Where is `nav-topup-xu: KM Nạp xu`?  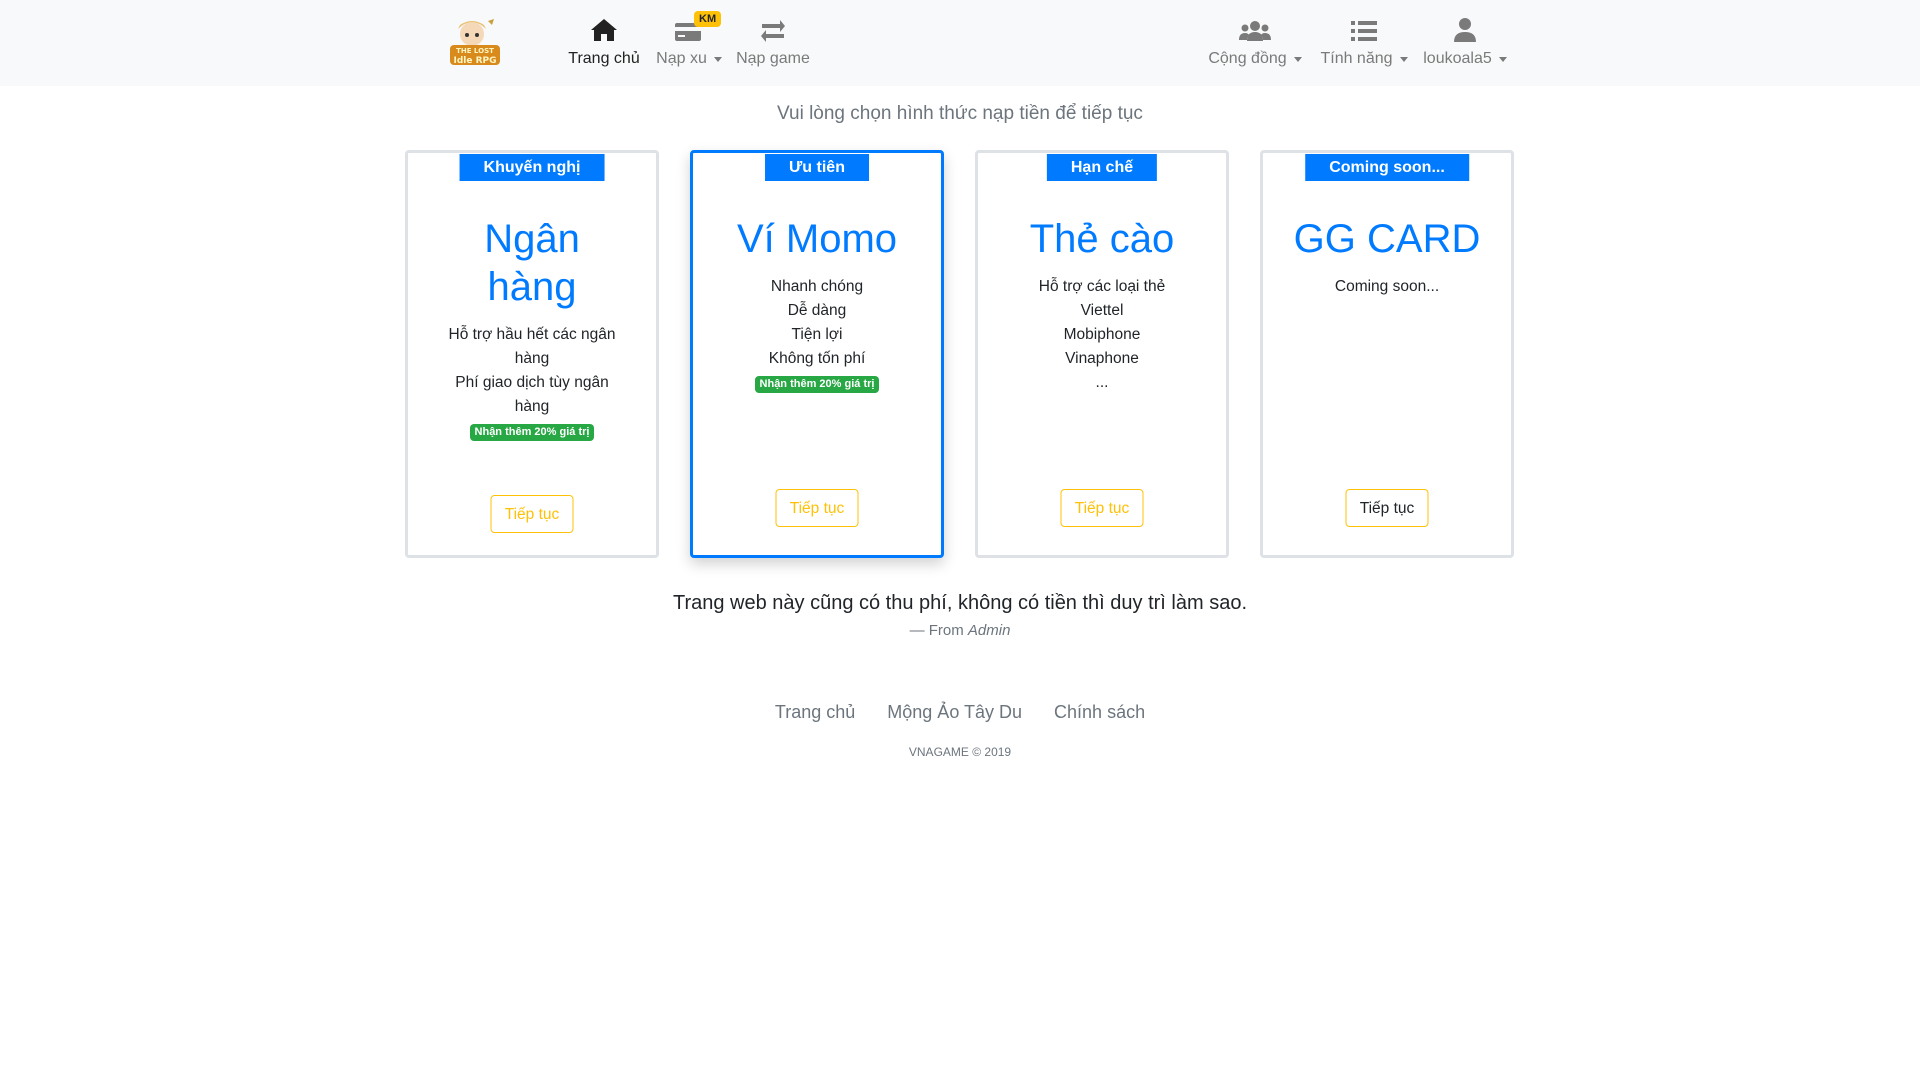
nav-topup-xu: KM Nạp xu is located at coordinates (689, 43).